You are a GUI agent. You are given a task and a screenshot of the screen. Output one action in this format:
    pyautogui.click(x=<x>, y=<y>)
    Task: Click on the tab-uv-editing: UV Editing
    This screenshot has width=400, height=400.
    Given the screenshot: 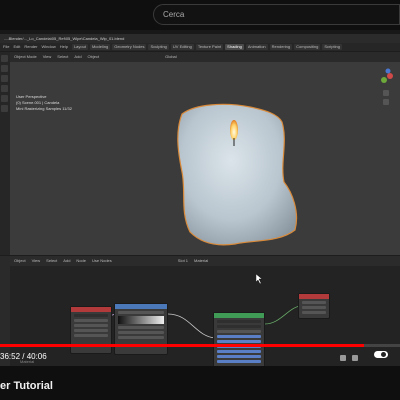 What is the action you would take?
    pyautogui.click(x=182, y=47)
    